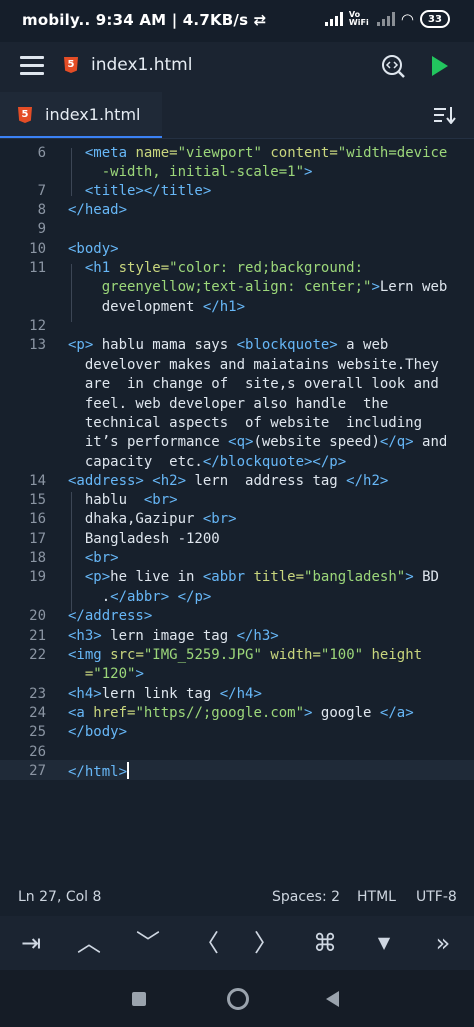 The width and height of the screenshot is (474, 1027). What do you see at coordinates (32, 66) in the screenshot?
I see `menu-icon` at bounding box center [32, 66].